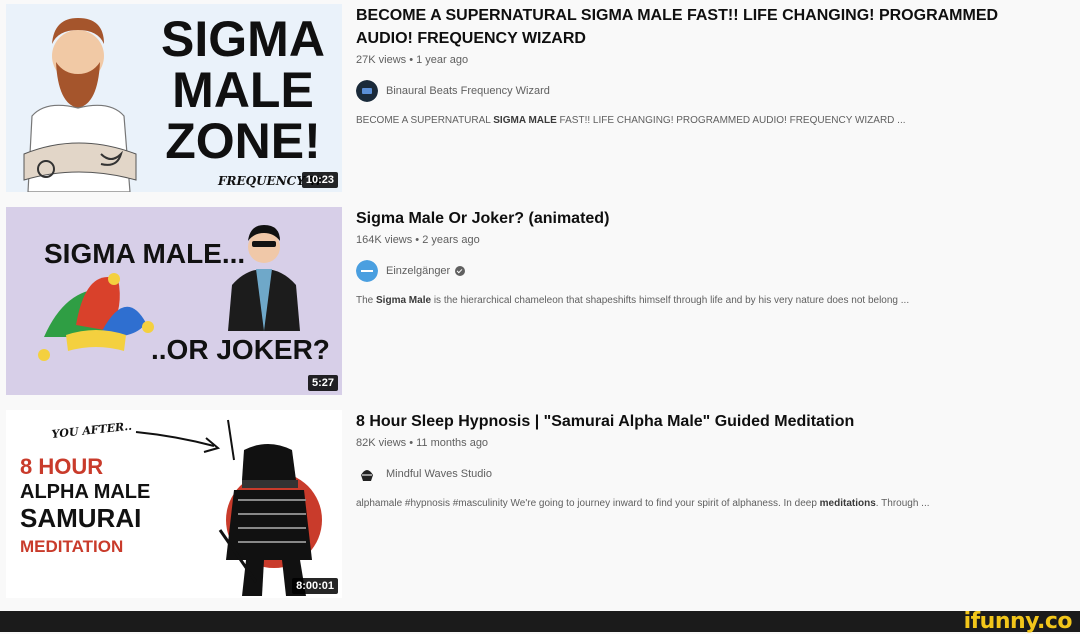 Image resolution: width=1080 pixels, height=634 pixels. What do you see at coordinates (706, 474) in the screenshot?
I see `channel-link: Mindful Waves Studio` at bounding box center [706, 474].